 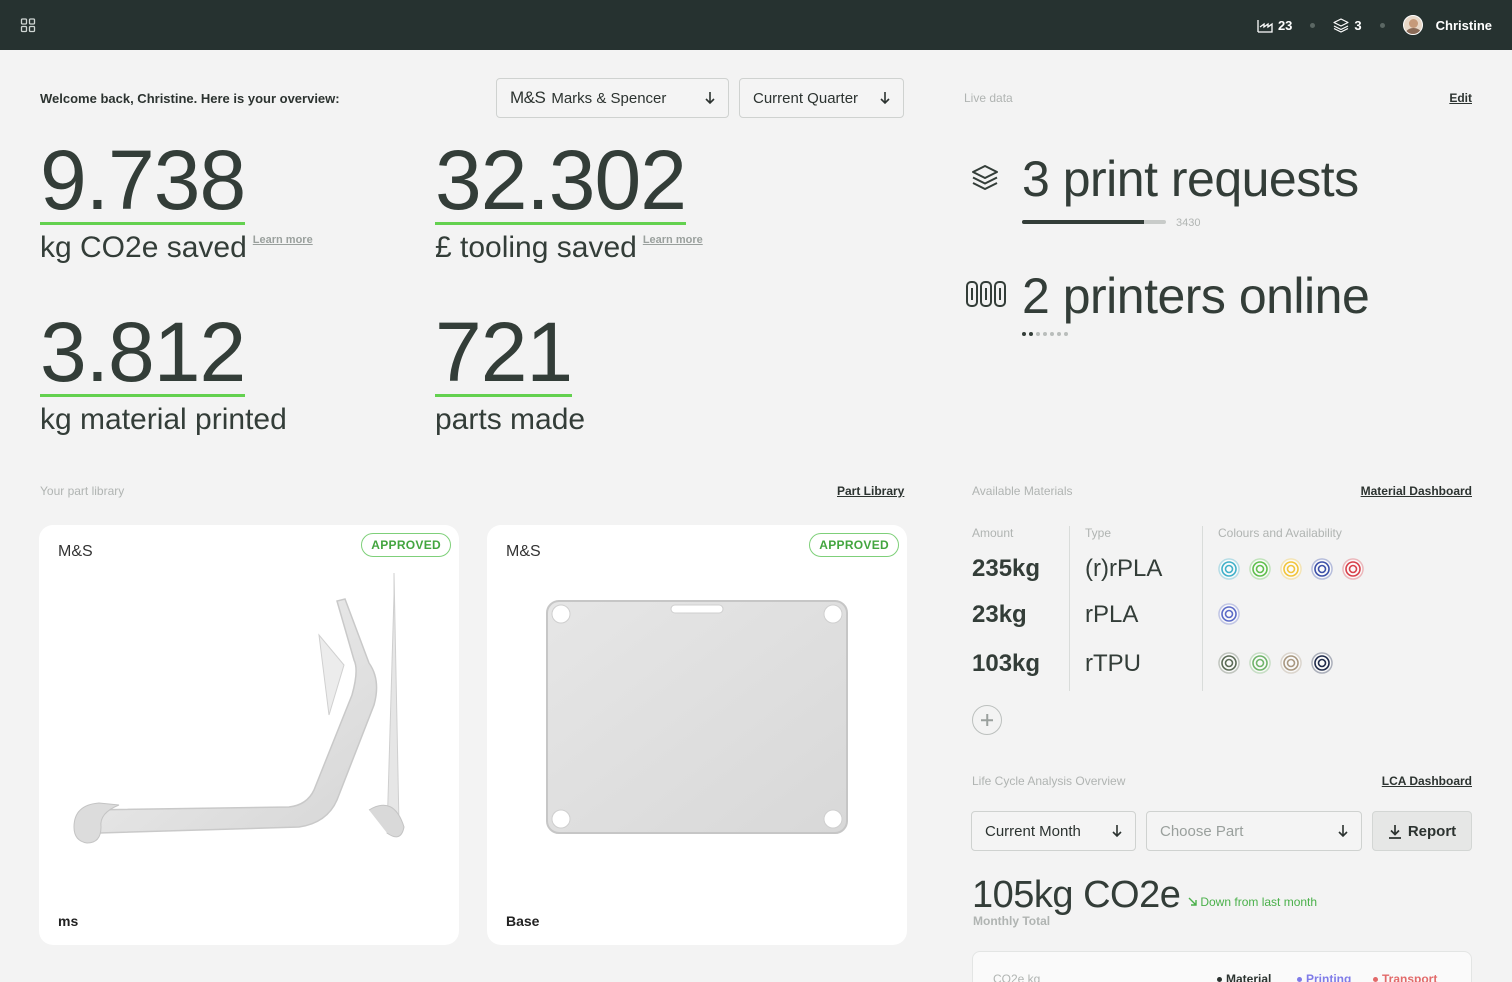 I want to click on part-library-link: Part Library, so click(x=870, y=491).